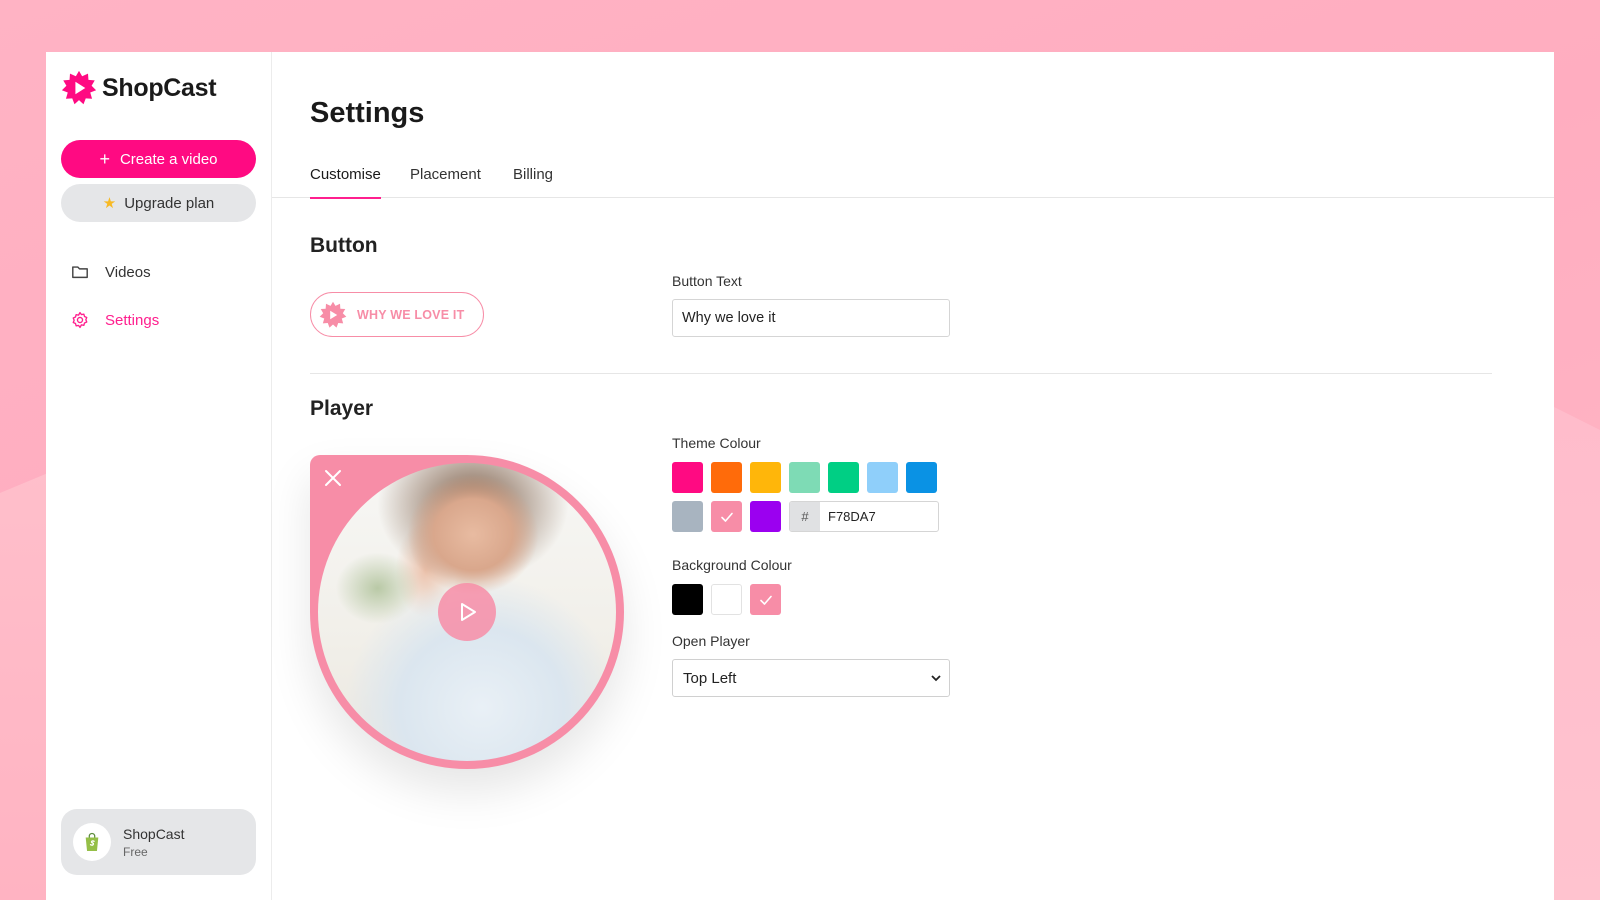 This screenshot has height=900, width=1600. Describe the element at coordinates (913, 178) in the screenshot. I see `settings-tabs: Customise Placement Billing` at that location.